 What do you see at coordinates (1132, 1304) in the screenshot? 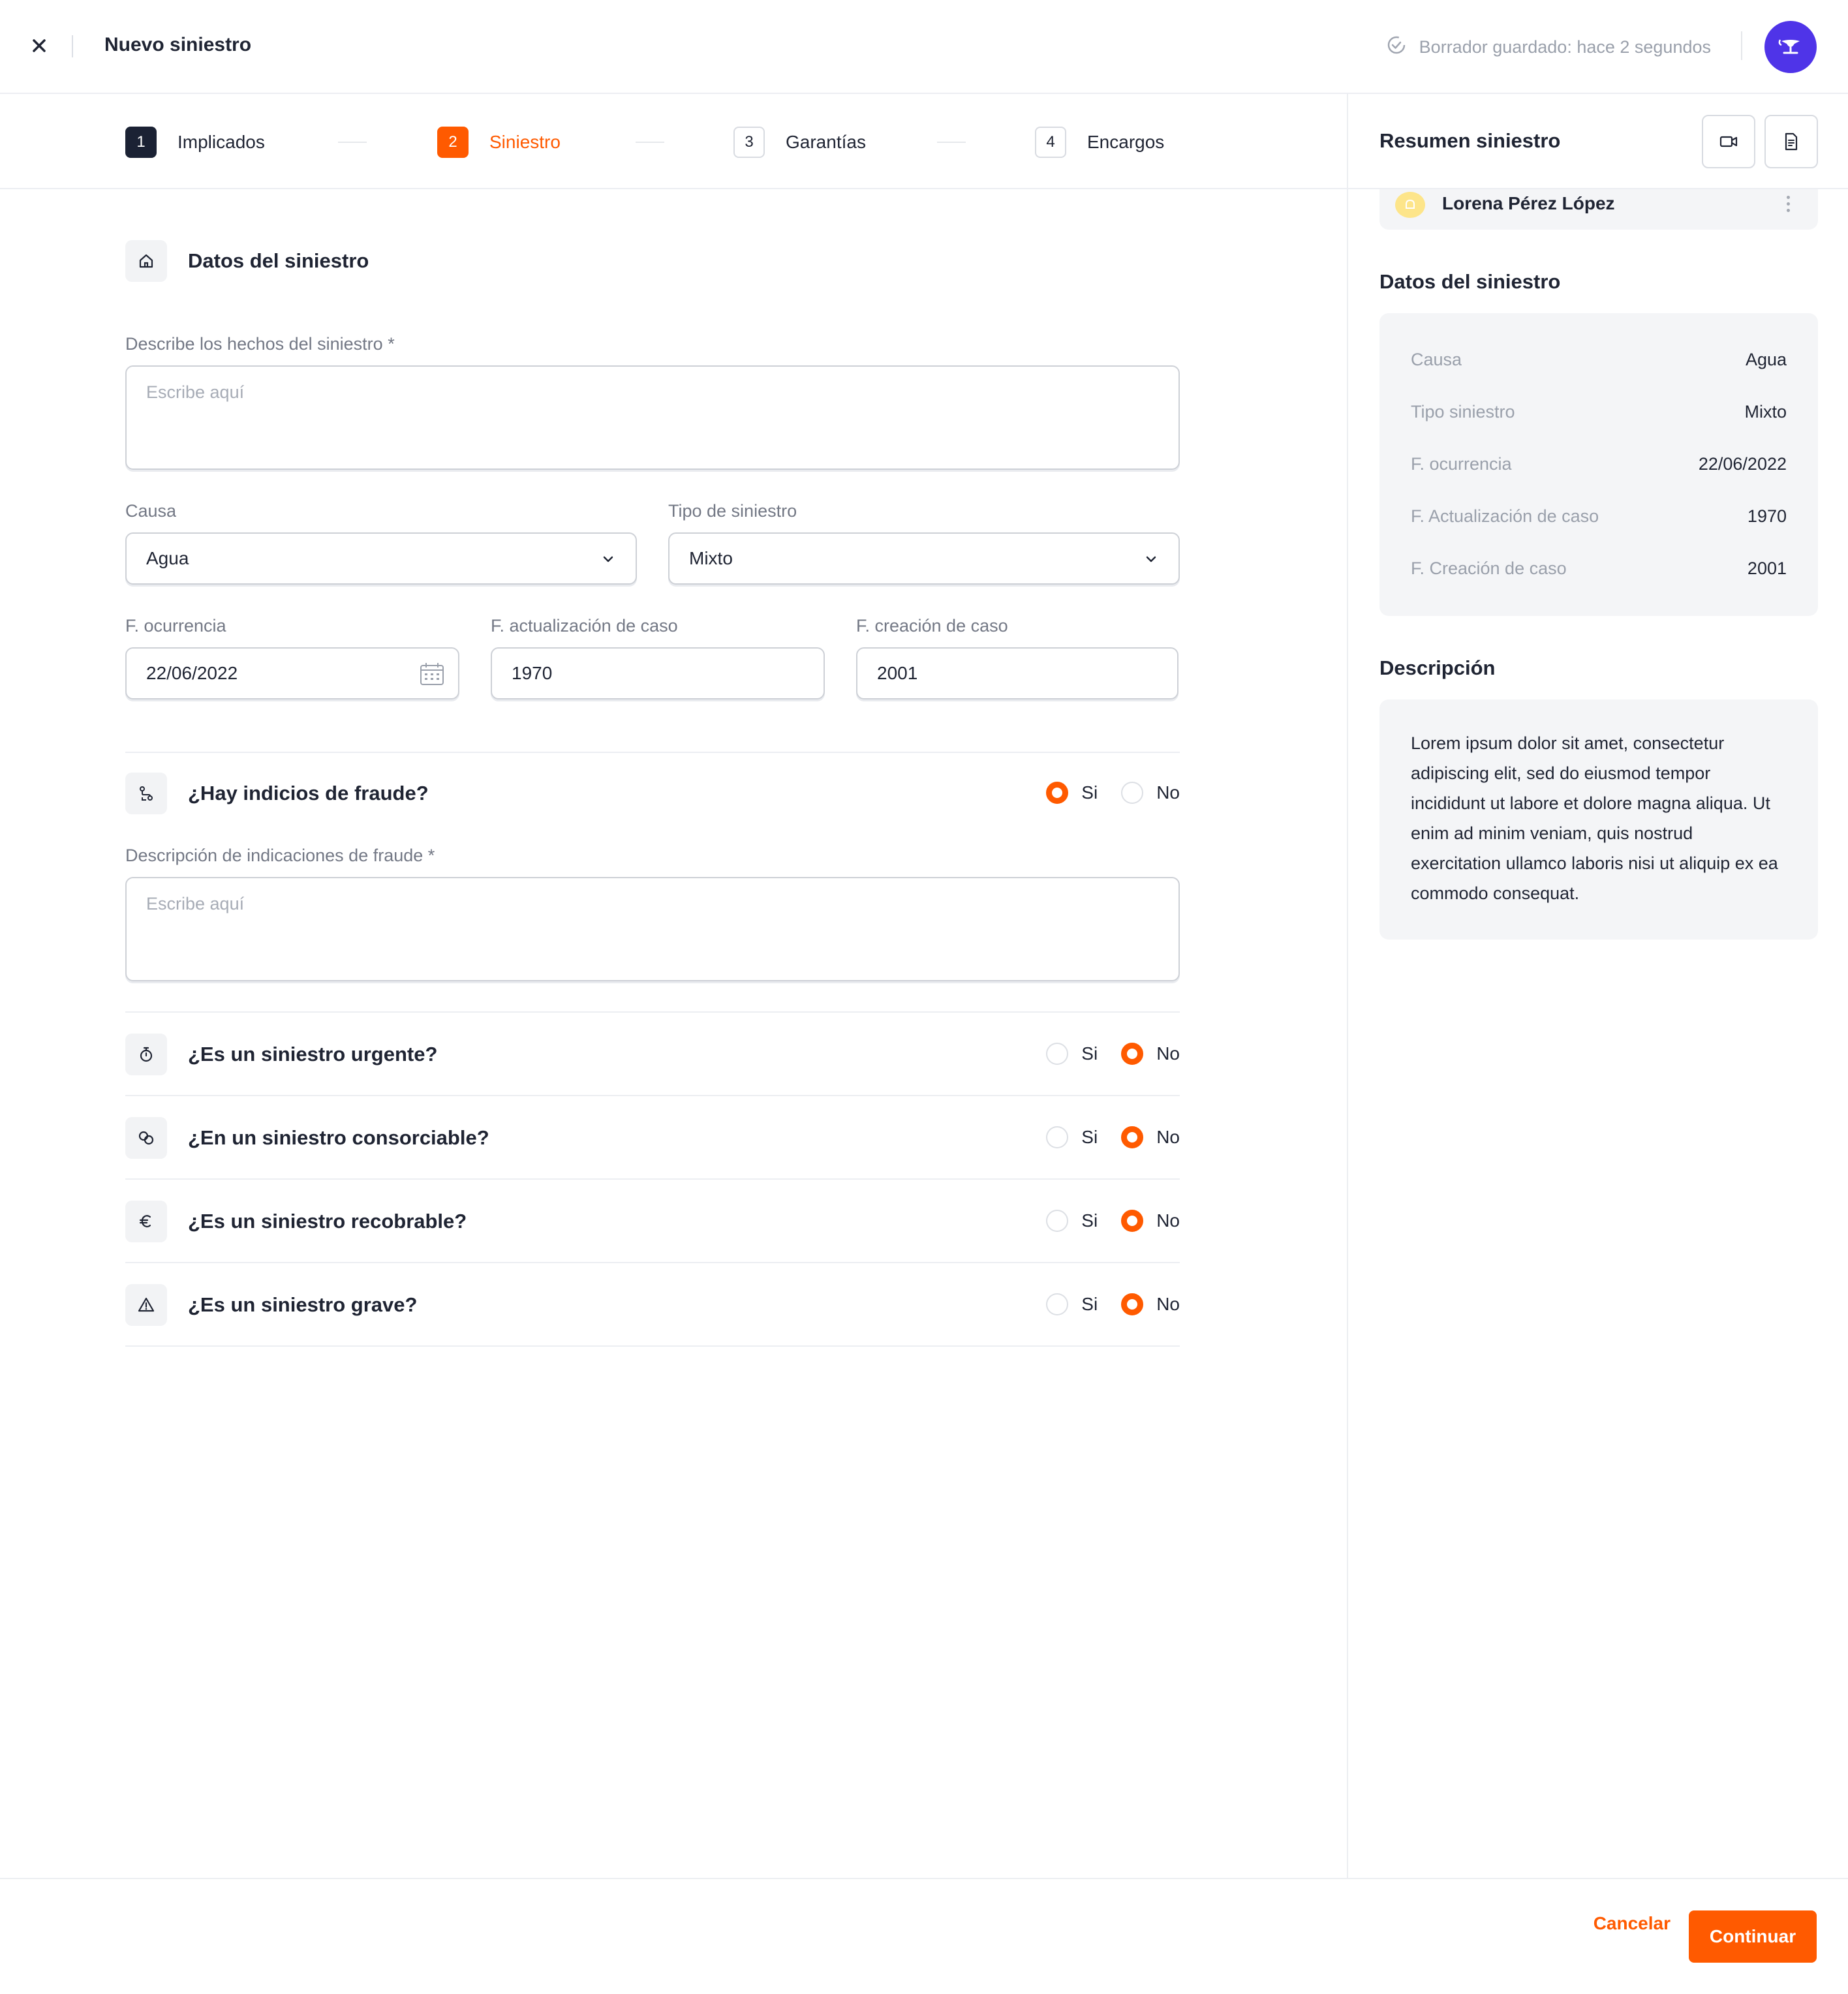
I see `grave-radio-no` at bounding box center [1132, 1304].